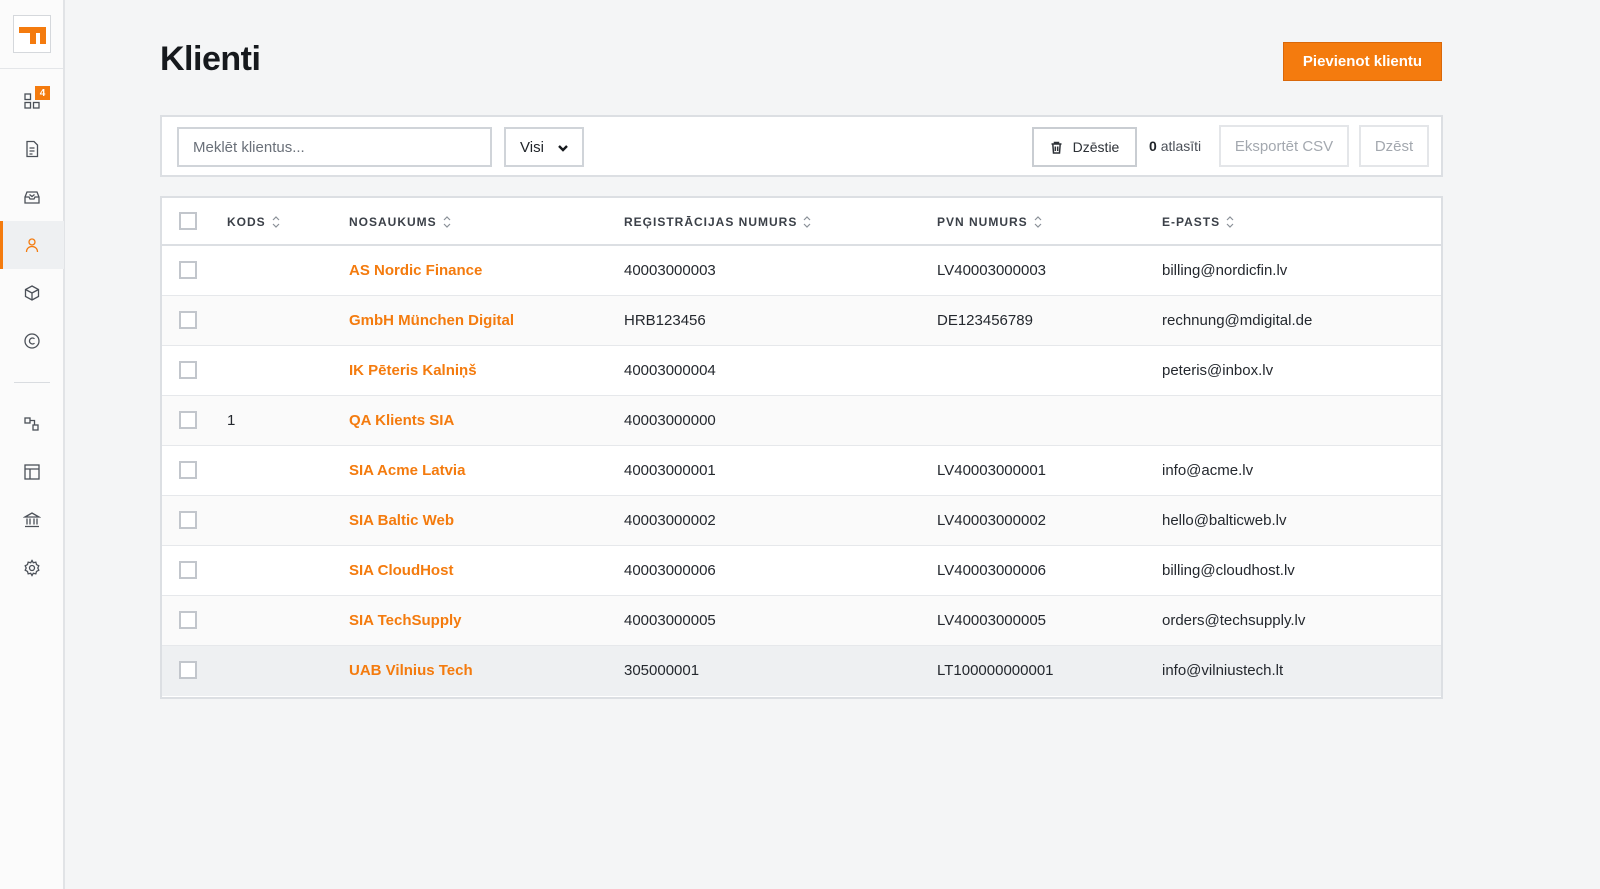  Describe the element at coordinates (1181, 146) in the screenshot. I see `selected-count-label: atlasīti` at that location.